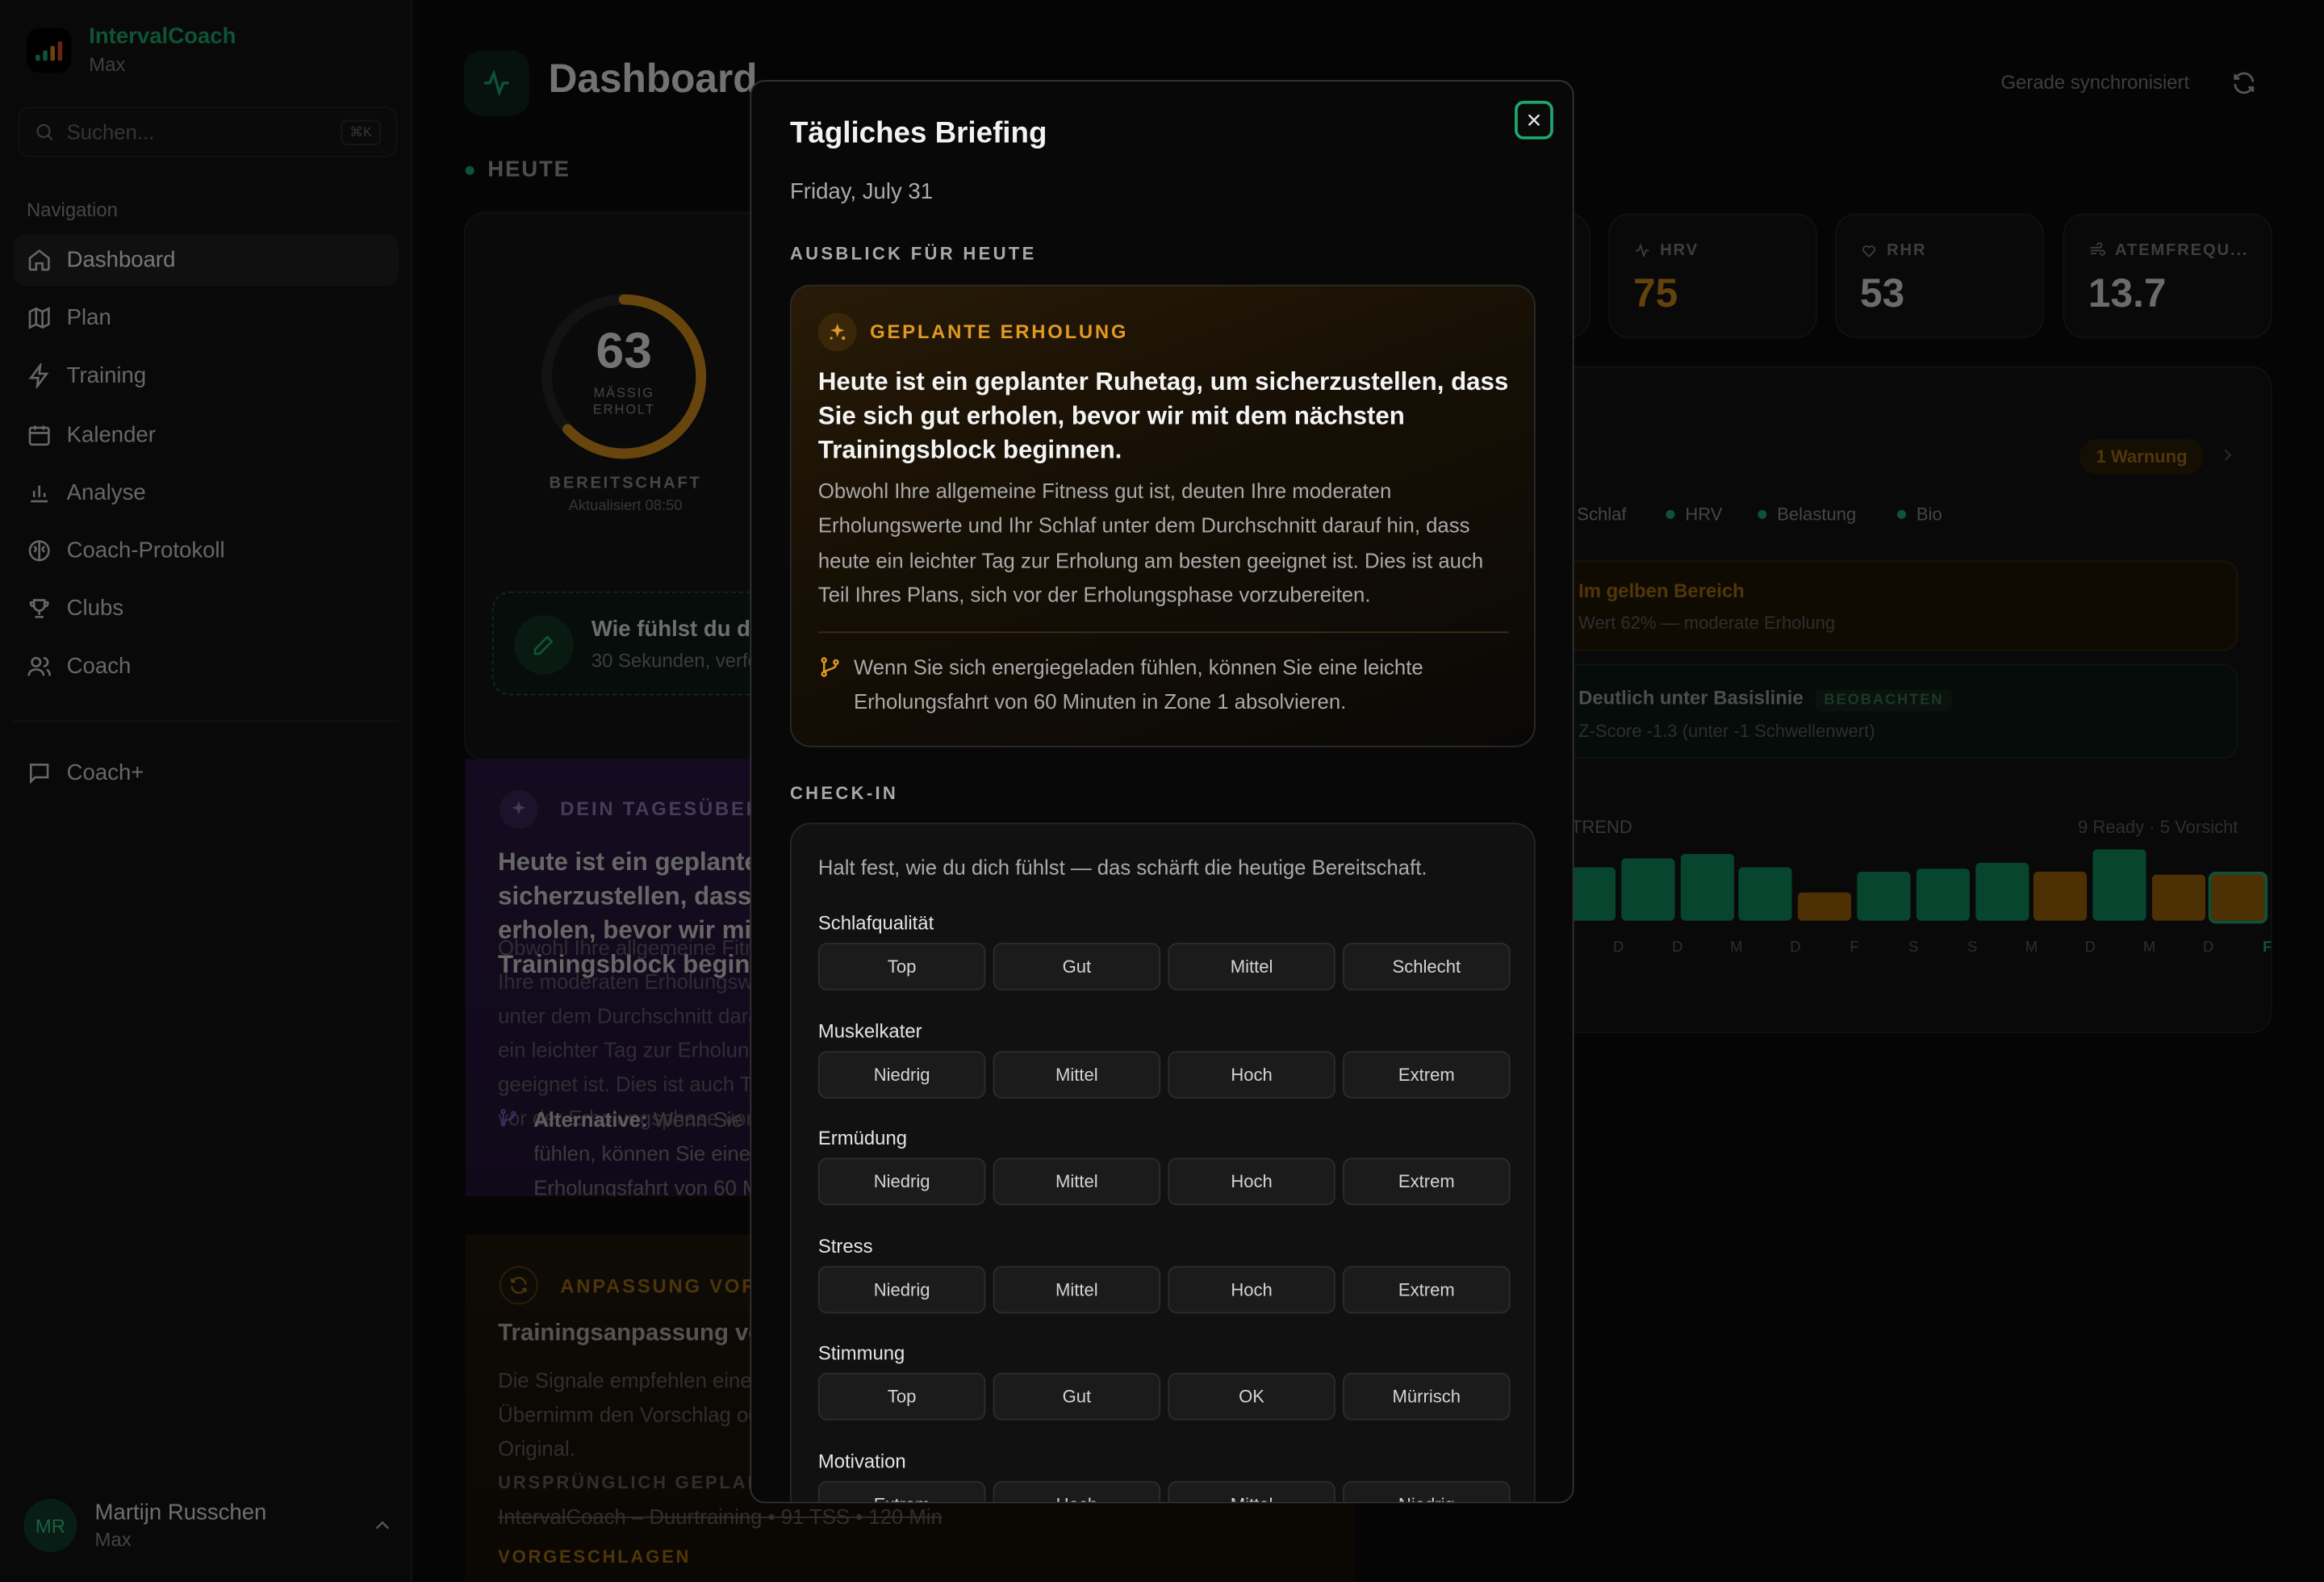 The width and height of the screenshot is (2324, 1582). I want to click on checkin-question: Schlafqualität Top Gut Mittel Schlecht, so click(1164, 950).